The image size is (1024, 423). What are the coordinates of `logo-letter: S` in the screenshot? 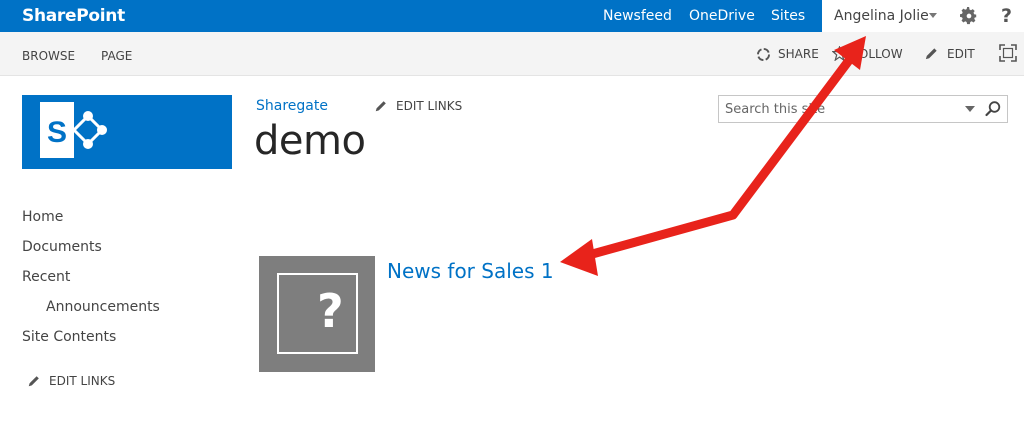 It's located at (57, 132).